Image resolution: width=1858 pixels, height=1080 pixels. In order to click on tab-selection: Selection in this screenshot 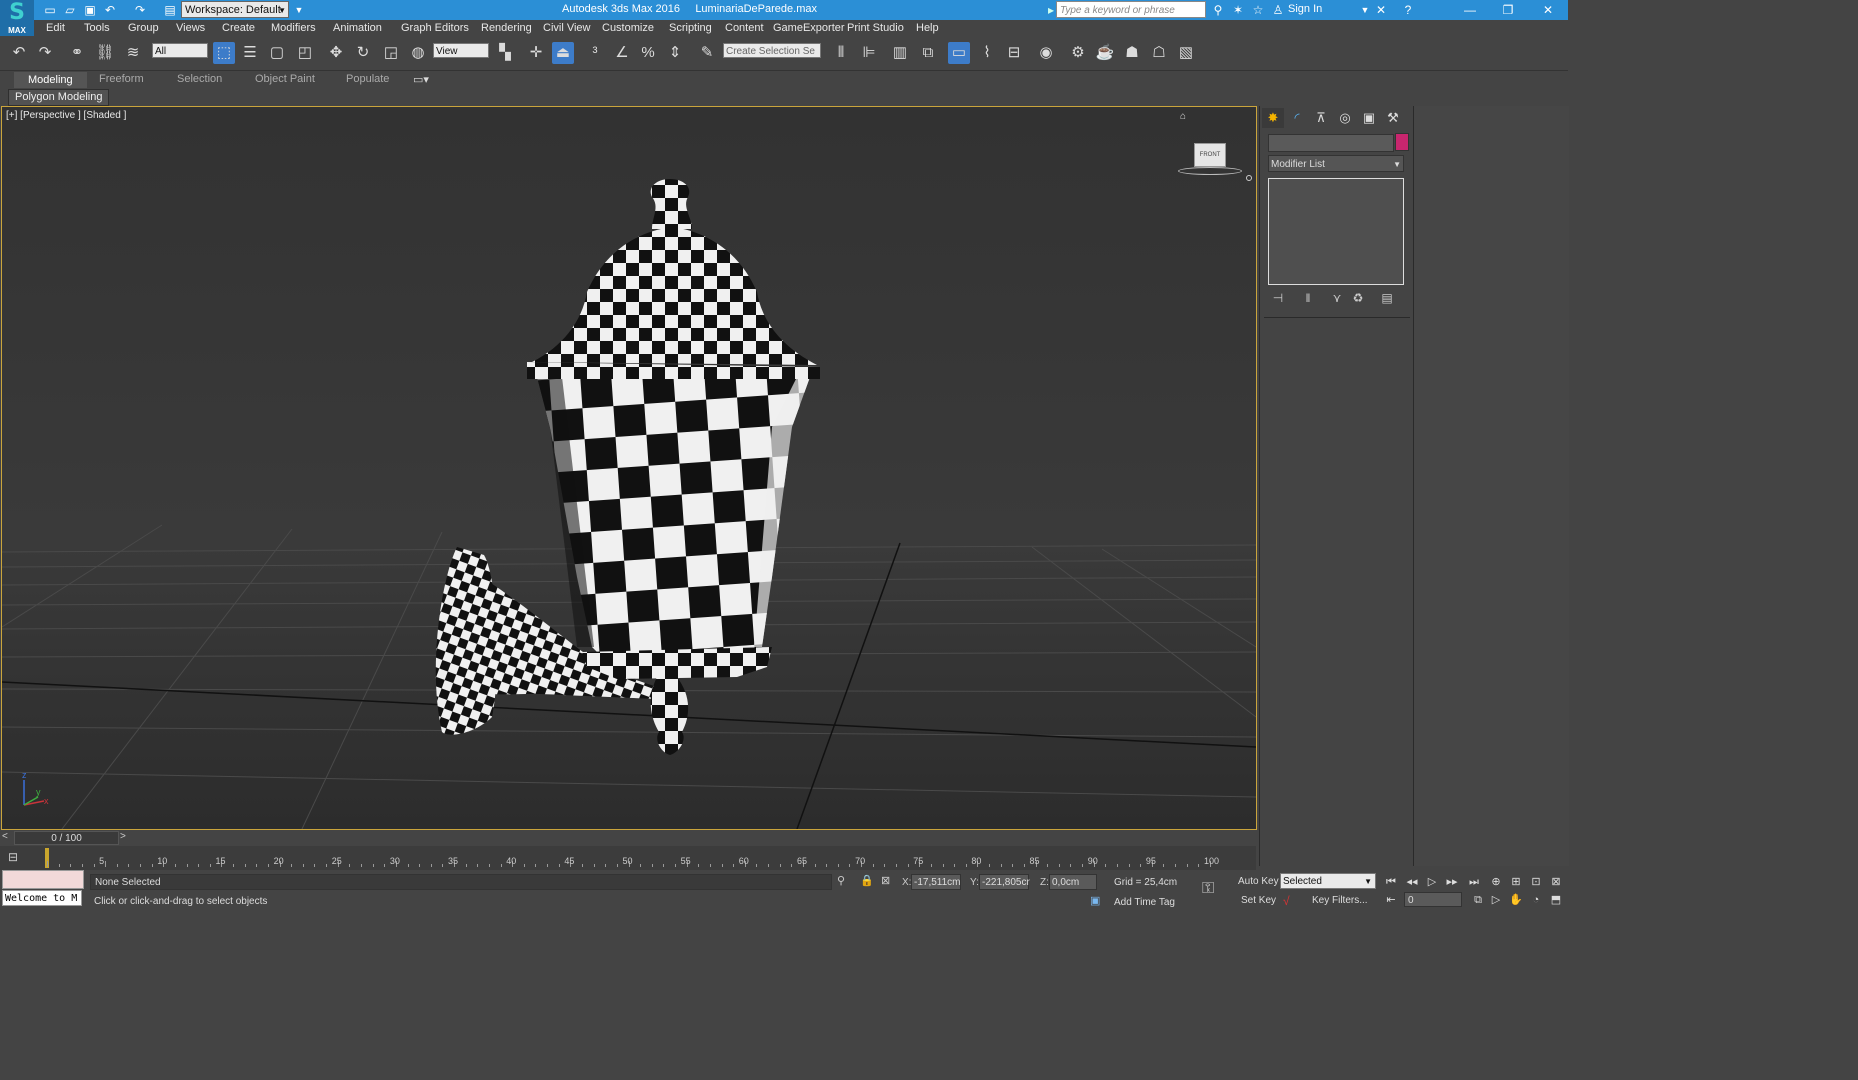, I will do `click(199, 79)`.